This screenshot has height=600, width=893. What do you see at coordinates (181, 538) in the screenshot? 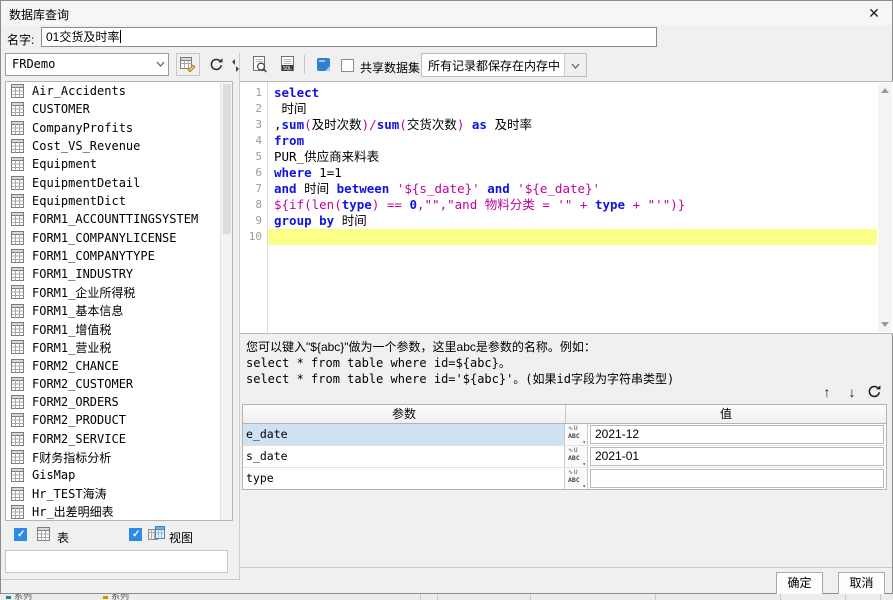
I see `view-filter-label: 视图` at bounding box center [181, 538].